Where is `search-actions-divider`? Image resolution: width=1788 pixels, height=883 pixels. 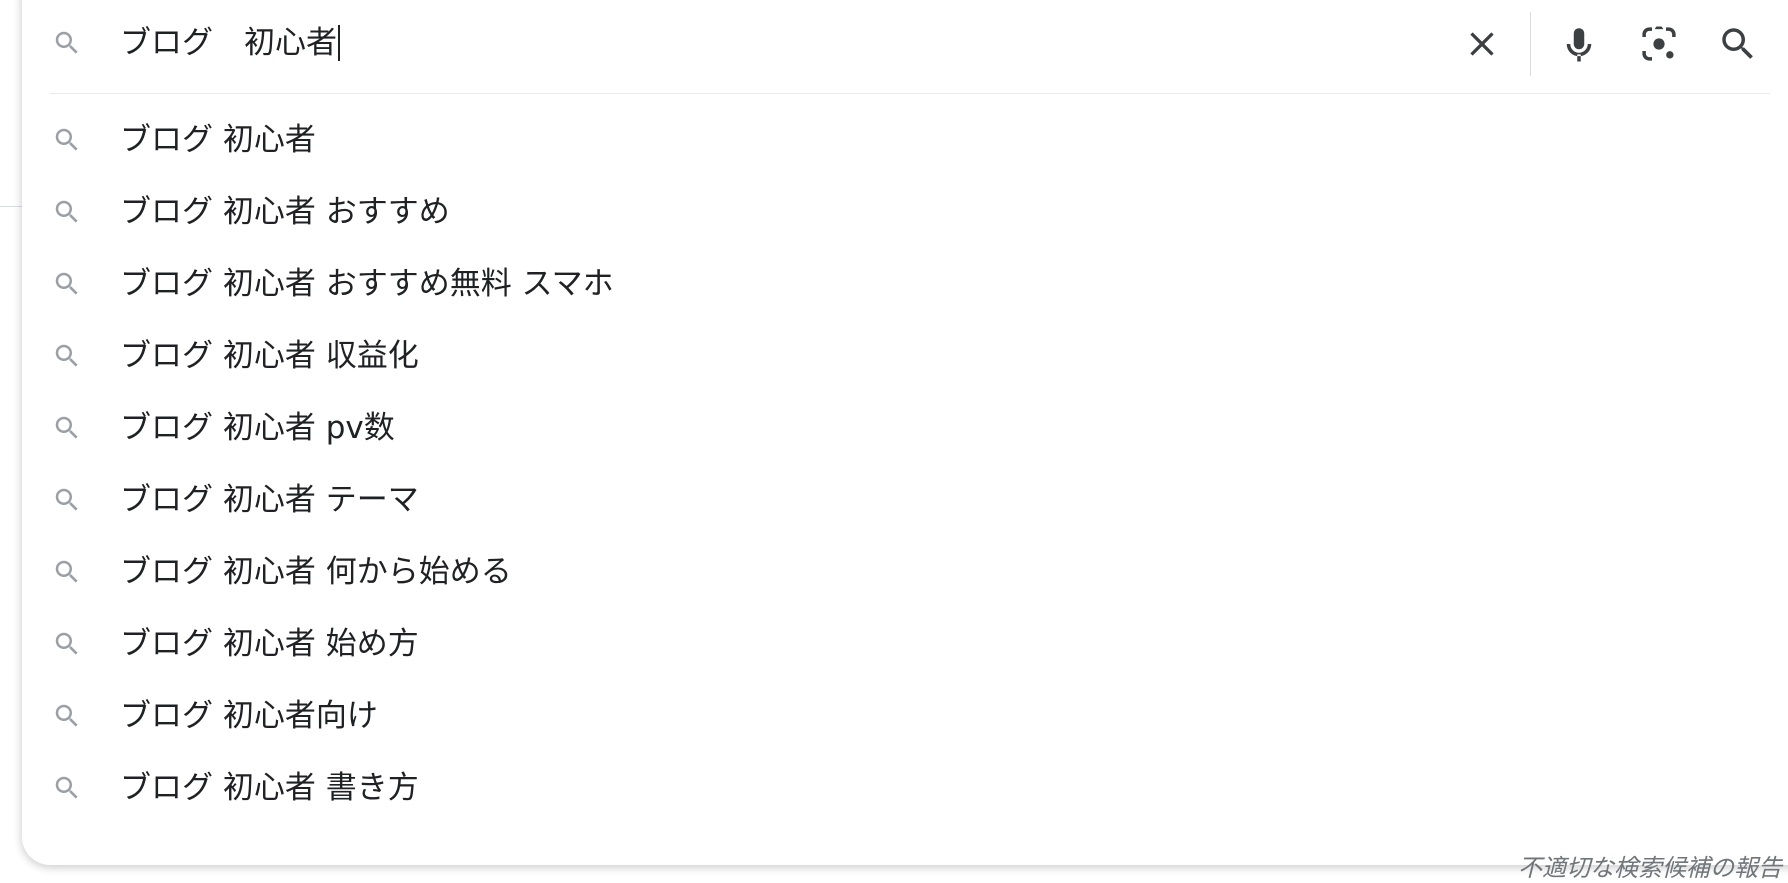 search-actions-divider is located at coordinates (1530, 44).